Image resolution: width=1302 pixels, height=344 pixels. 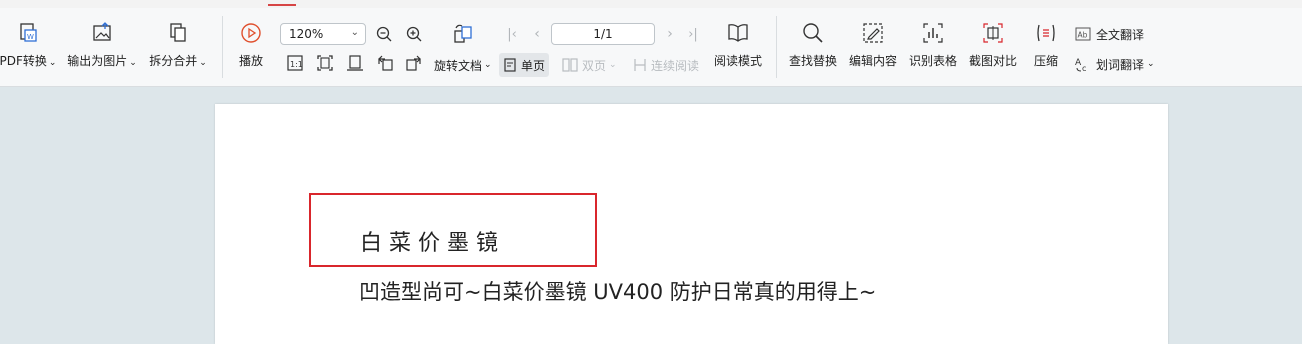 What do you see at coordinates (1046, 33) in the screenshot?
I see `compress-icon` at bounding box center [1046, 33].